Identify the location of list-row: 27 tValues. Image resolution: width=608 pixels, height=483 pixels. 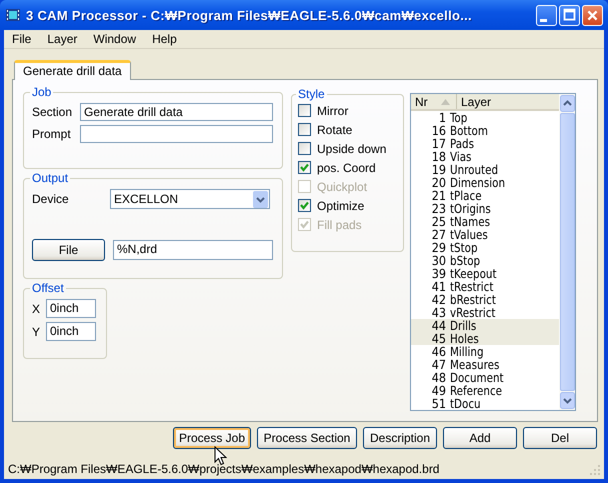
(485, 234).